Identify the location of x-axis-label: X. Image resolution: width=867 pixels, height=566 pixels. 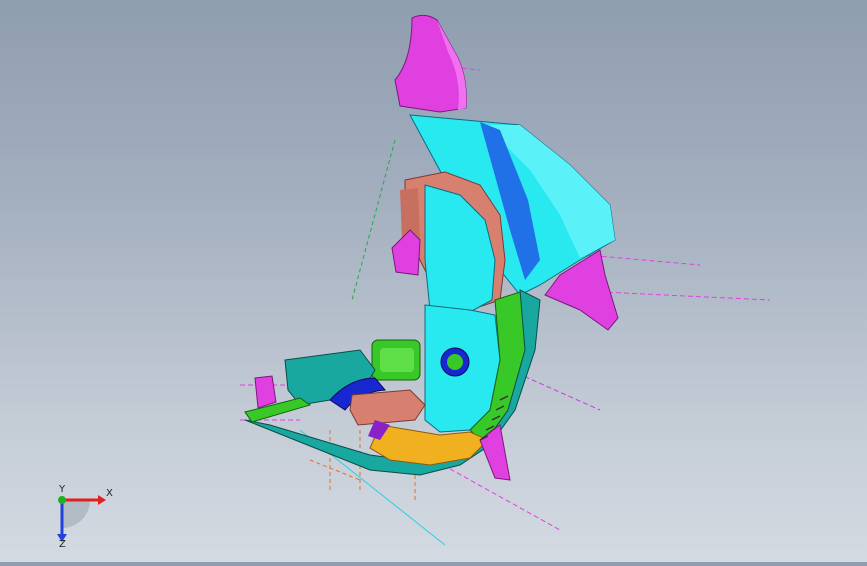
(109, 493).